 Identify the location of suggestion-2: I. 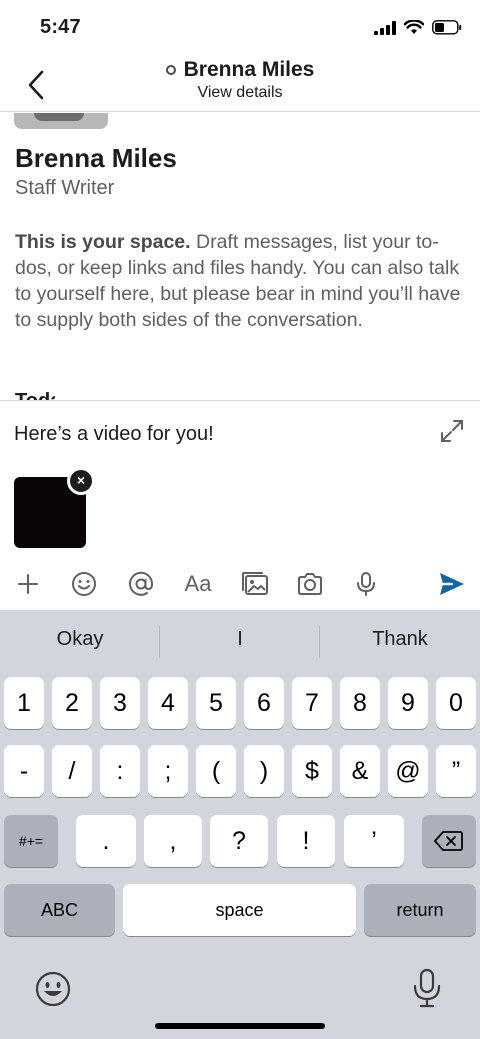
(240, 639).